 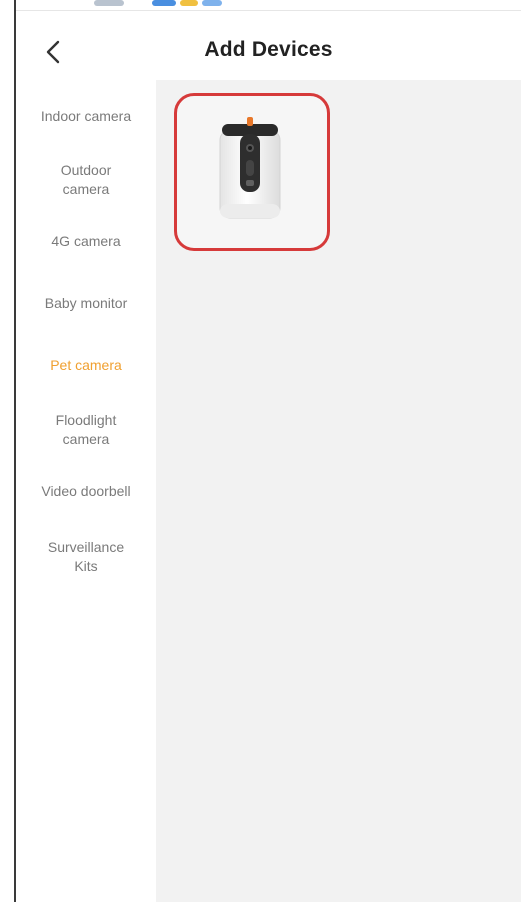 I want to click on sidebar-item-label: 4G camera, so click(x=86, y=241).